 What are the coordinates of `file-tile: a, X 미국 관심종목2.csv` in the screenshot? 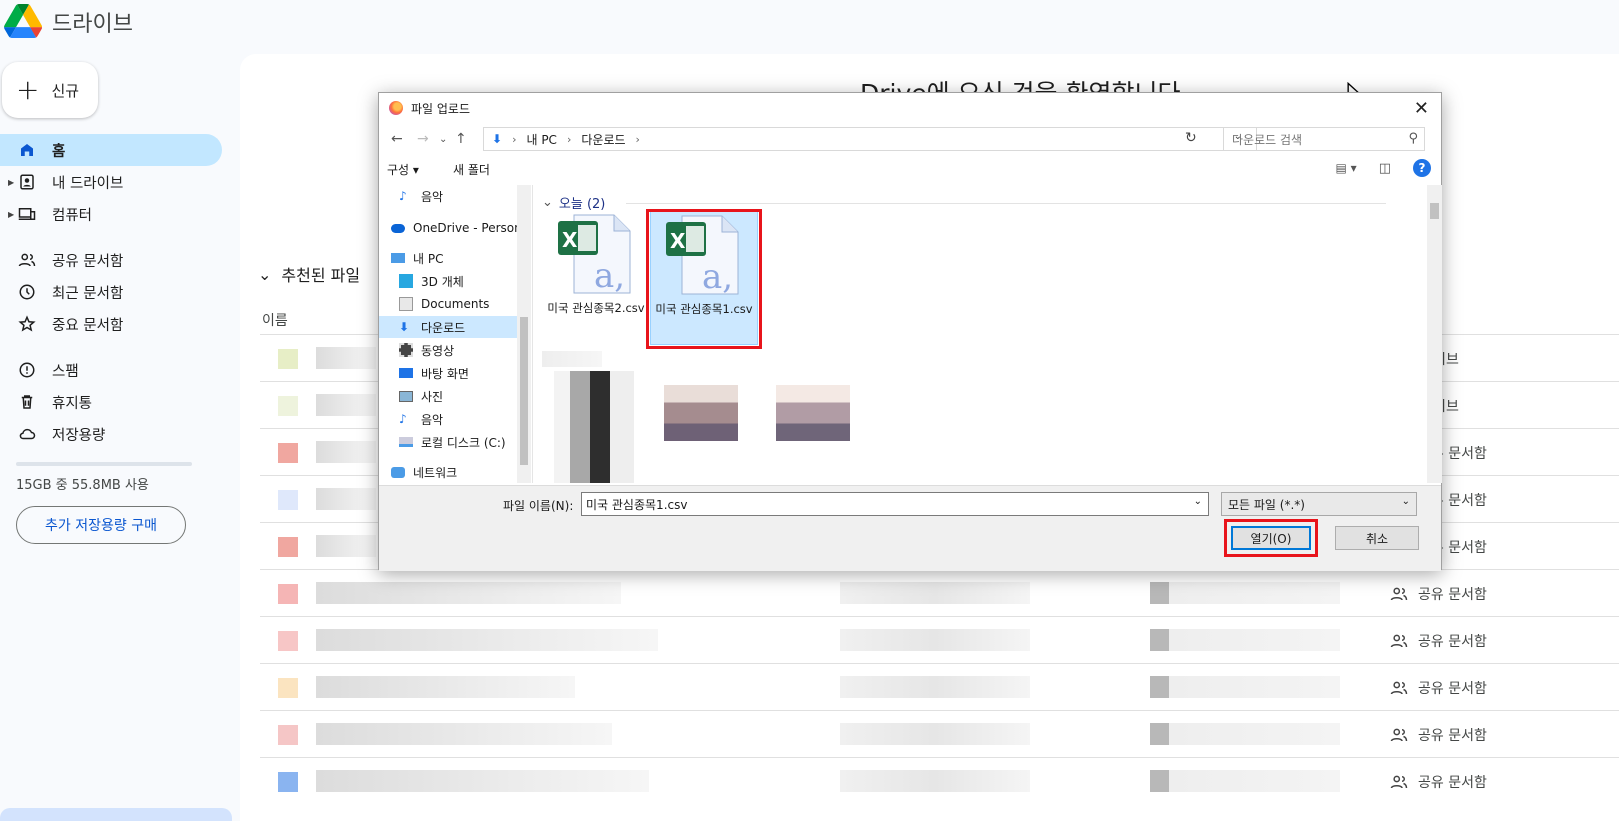 It's located at (596, 278).